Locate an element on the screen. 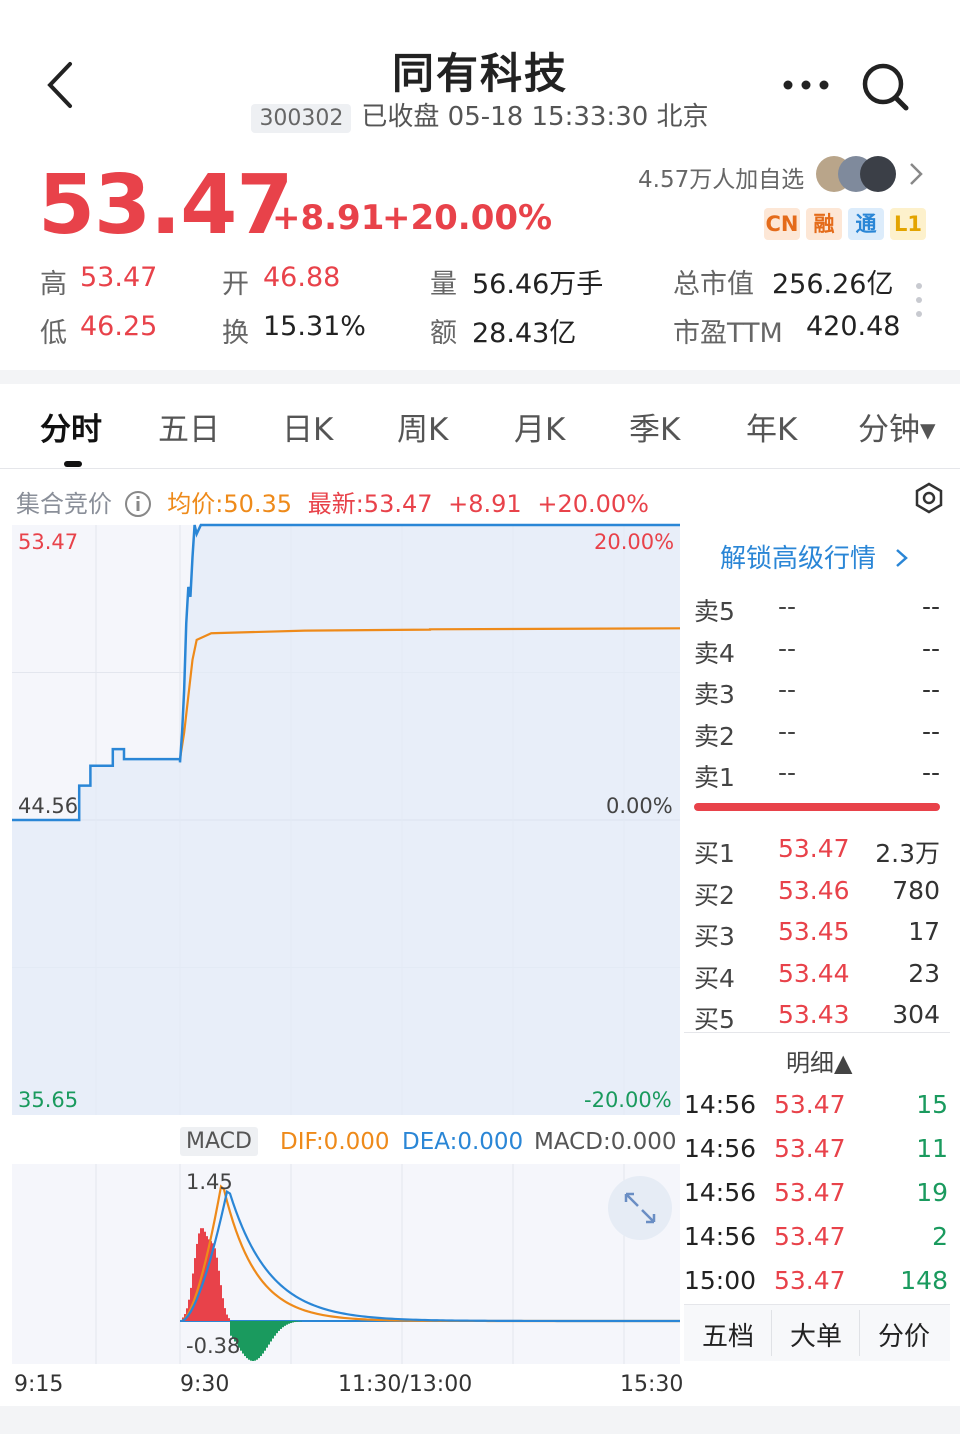 This screenshot has height=1434, width=960. search-icon is located at coordinates (885, 87).